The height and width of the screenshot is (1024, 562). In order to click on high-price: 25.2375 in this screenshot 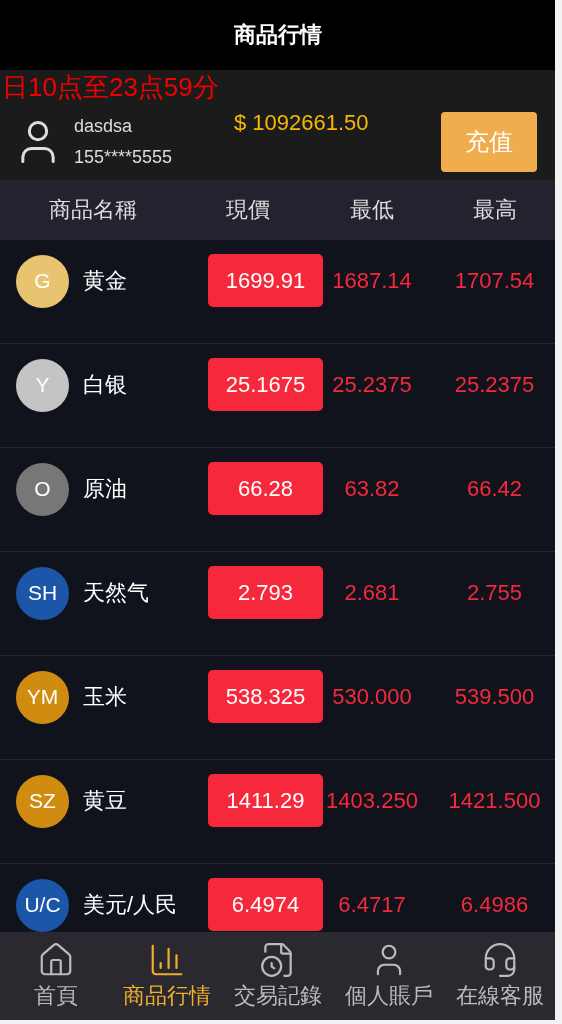, I will do `click(494, 385)`.